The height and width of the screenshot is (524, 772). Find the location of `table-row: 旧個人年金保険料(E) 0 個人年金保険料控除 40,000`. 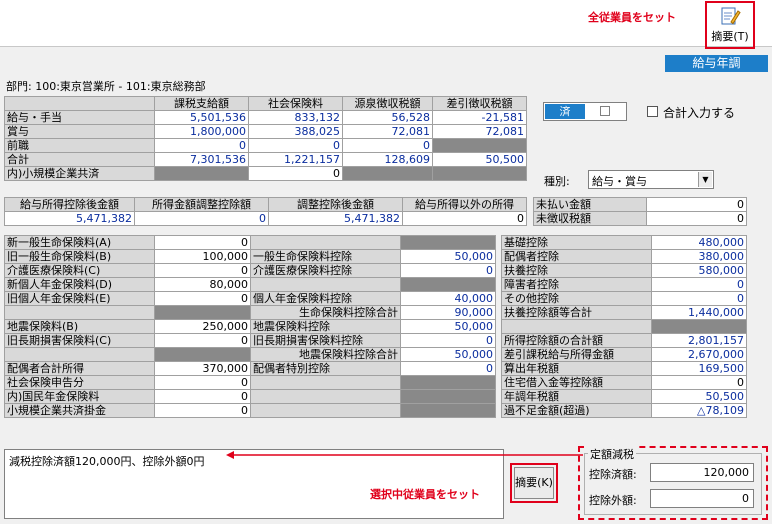

table-row: 旧個人年金保険料(E) 0 個人年金保険料控除 40,000 is located at coordinates (250, 298).